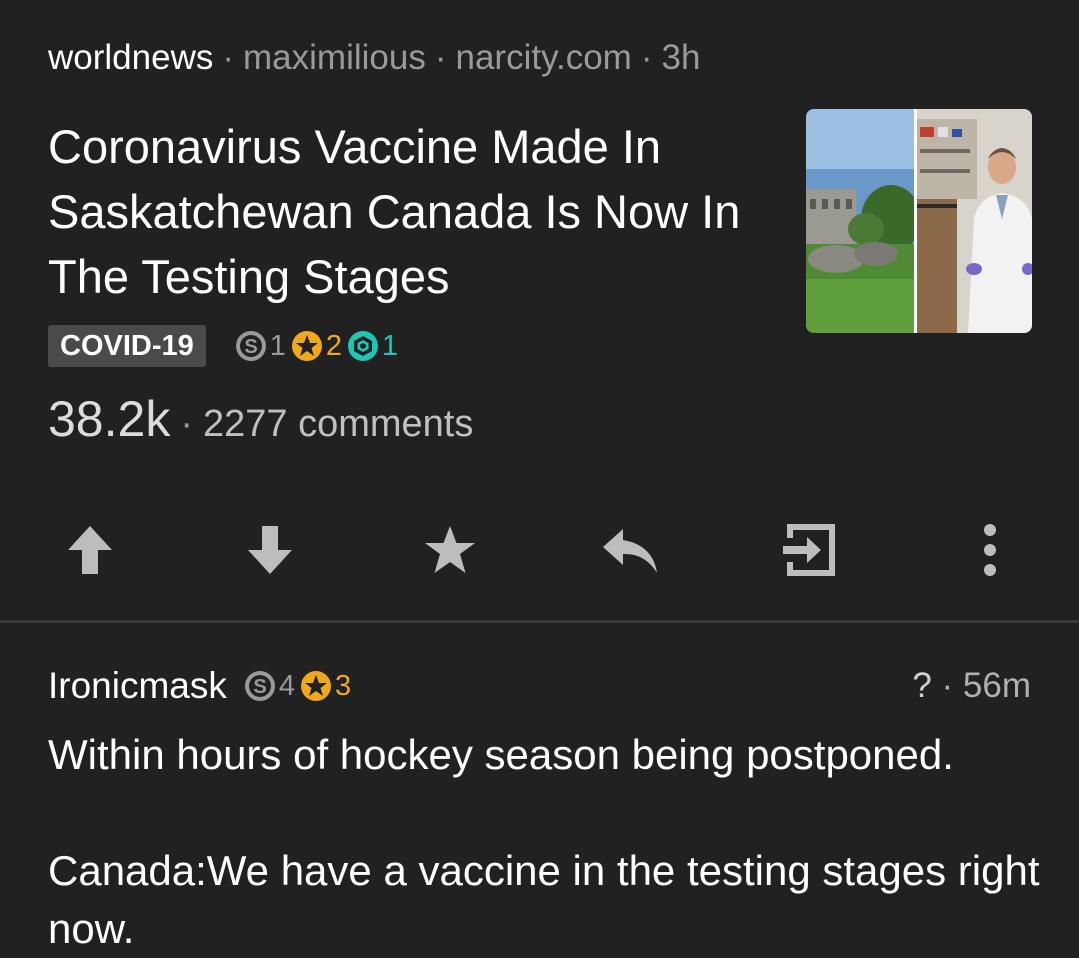 This screenshot has height=958, width=1079. I want to click on post-stats: 38.2k · 2277 comments, so click(260, 419).